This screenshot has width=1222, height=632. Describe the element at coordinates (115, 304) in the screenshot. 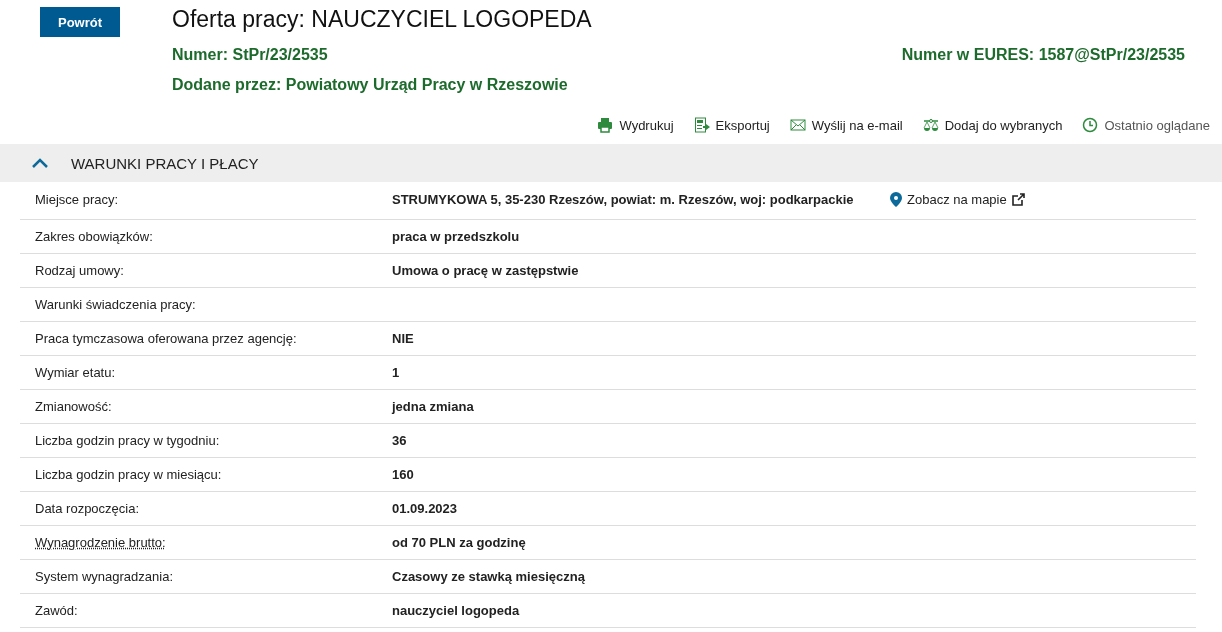

I see `field-label: Warunki świadczenia pracy:` at that location.